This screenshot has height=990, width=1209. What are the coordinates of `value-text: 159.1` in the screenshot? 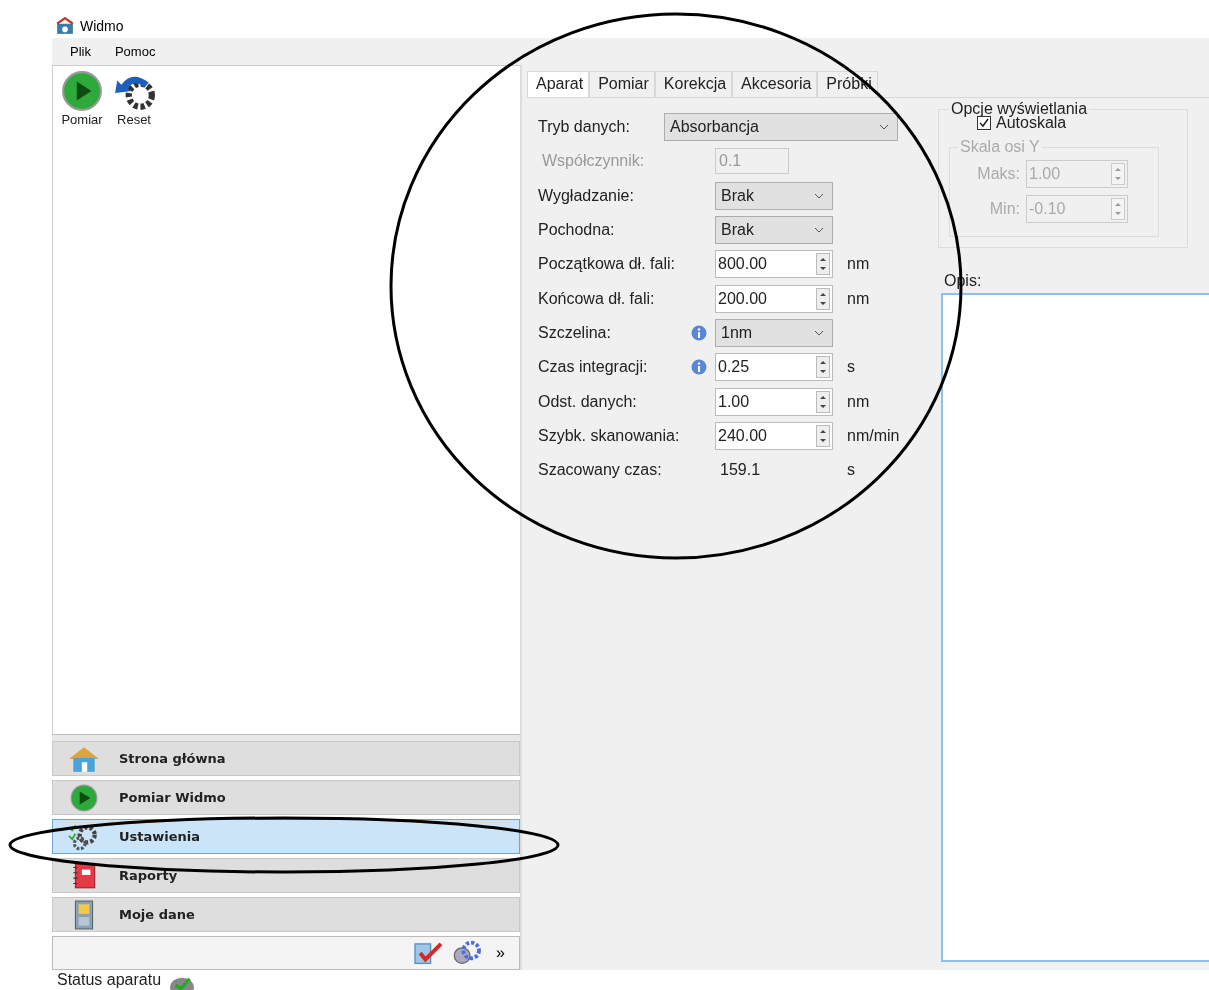 It's located at (740, 470).